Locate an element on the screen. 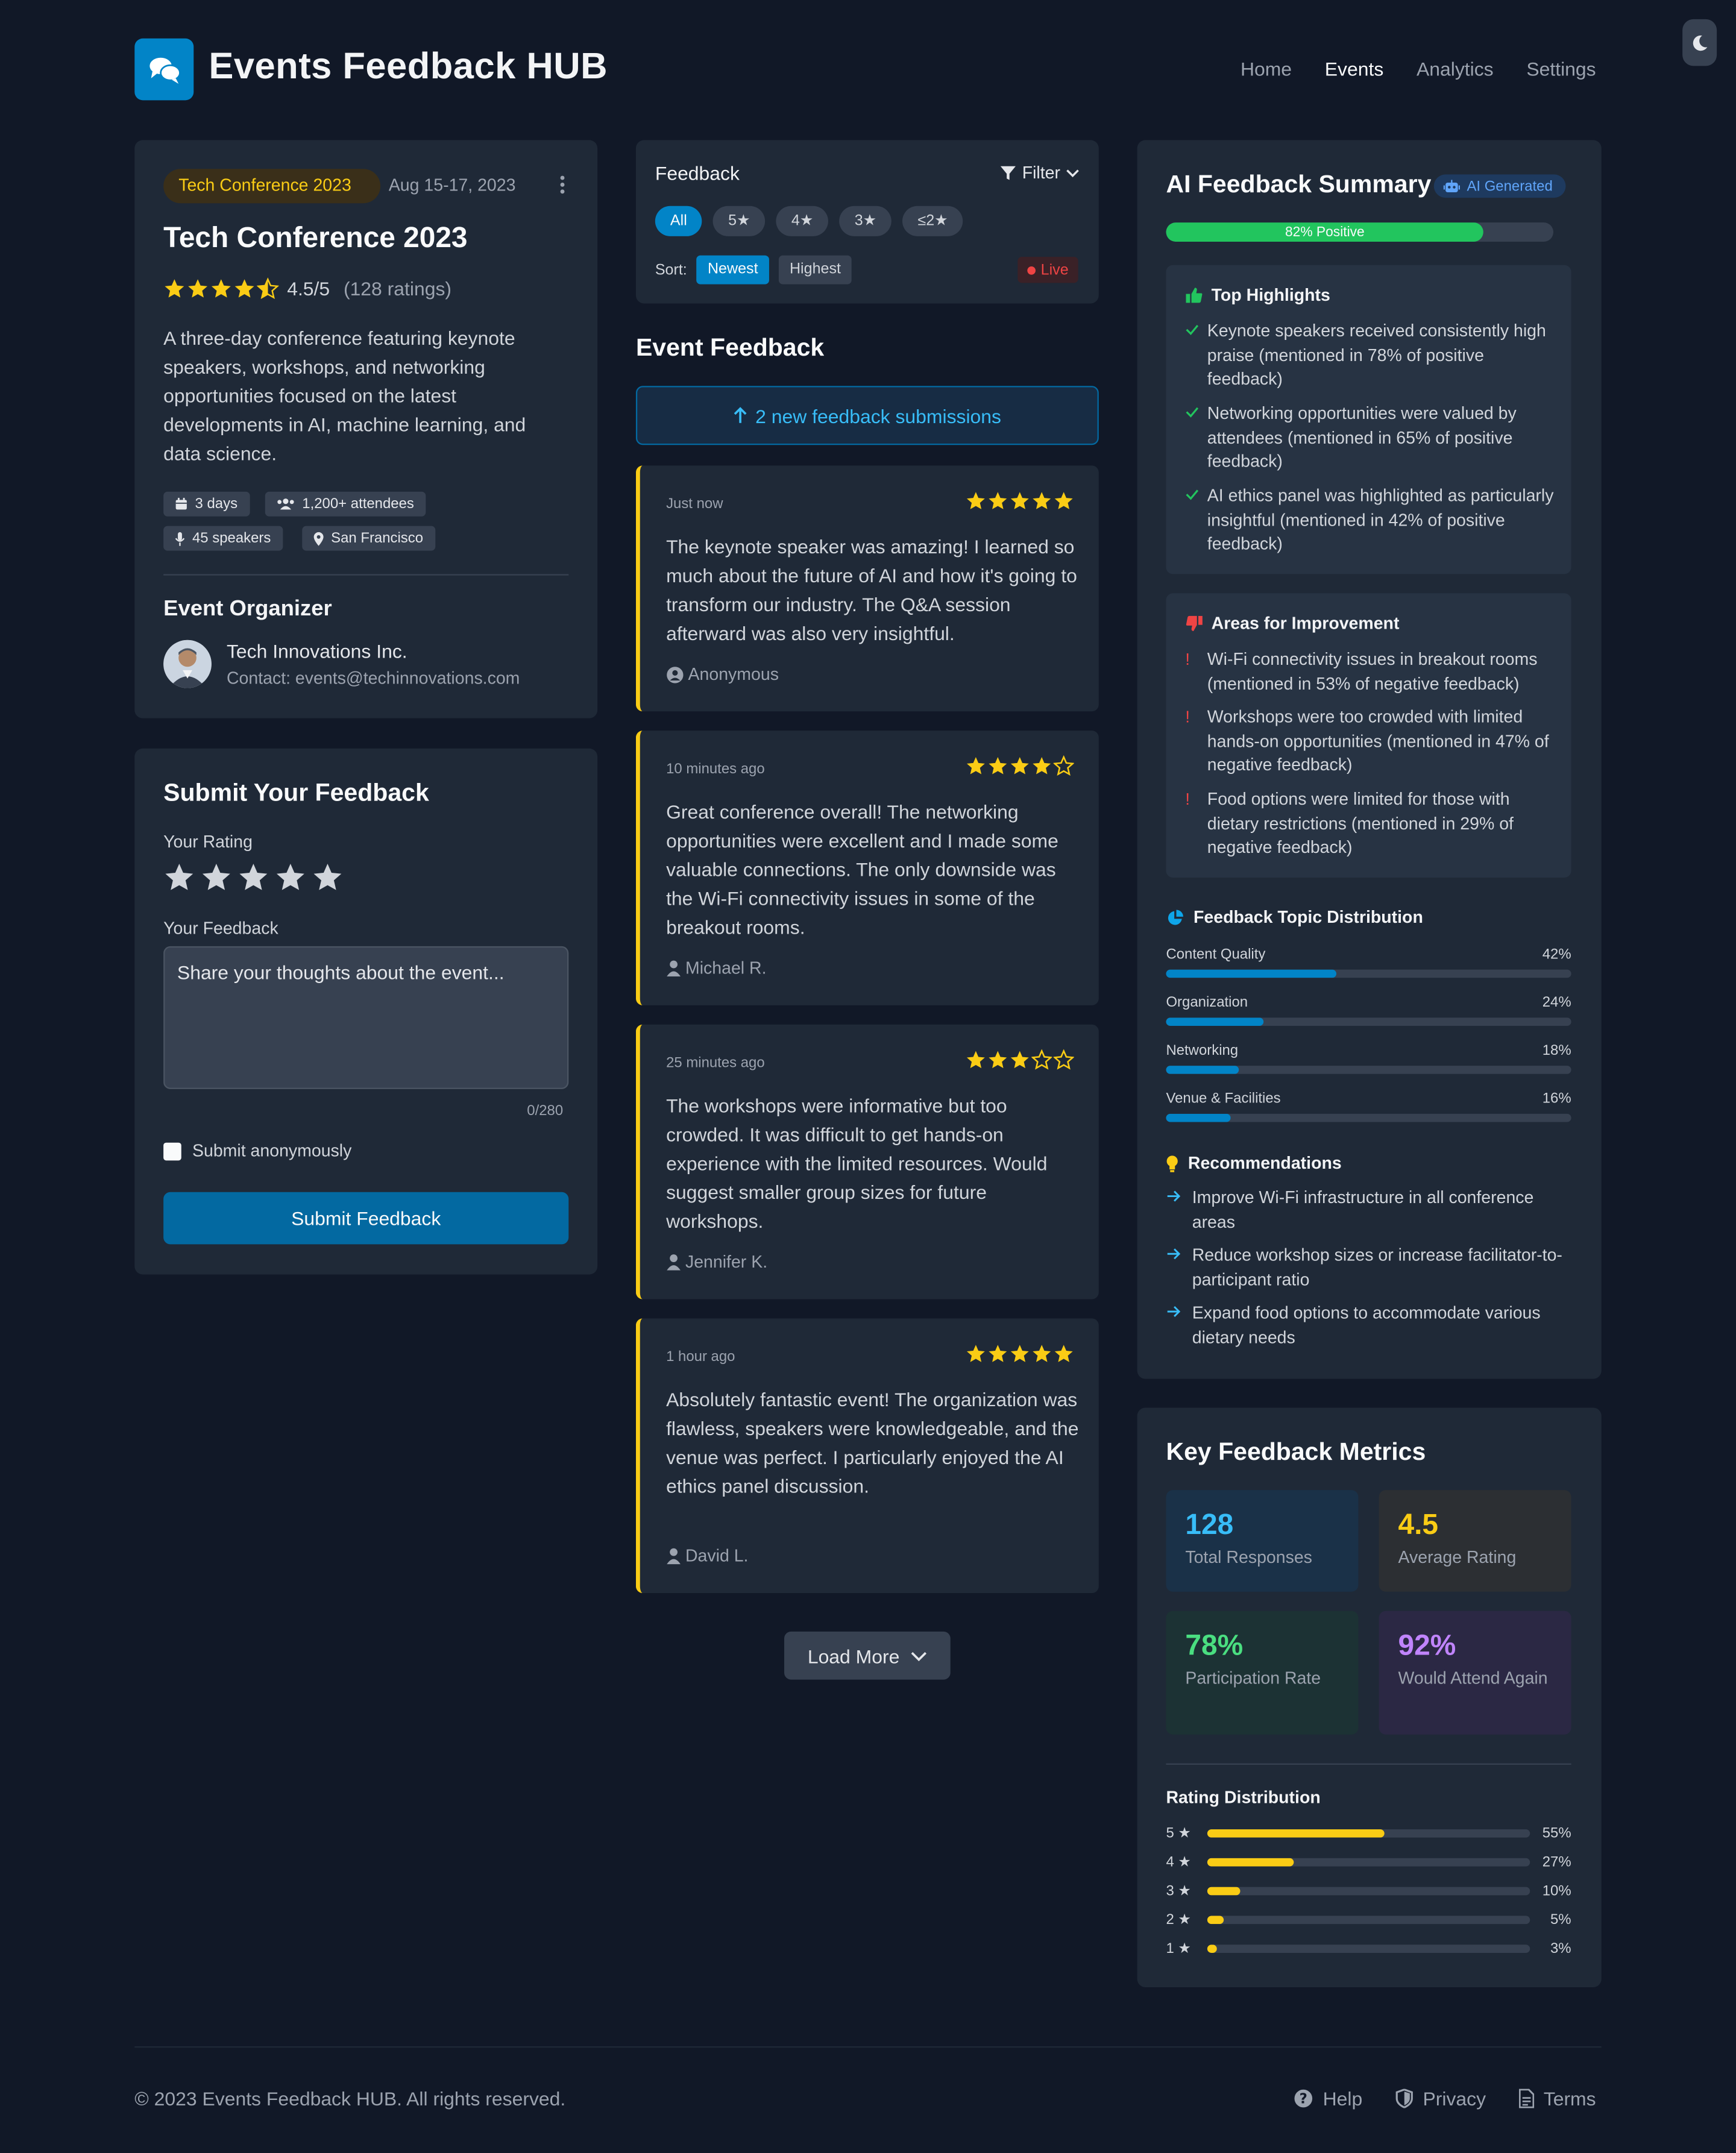  feedback-author: Michael R. is located at coordinates (716, 968).